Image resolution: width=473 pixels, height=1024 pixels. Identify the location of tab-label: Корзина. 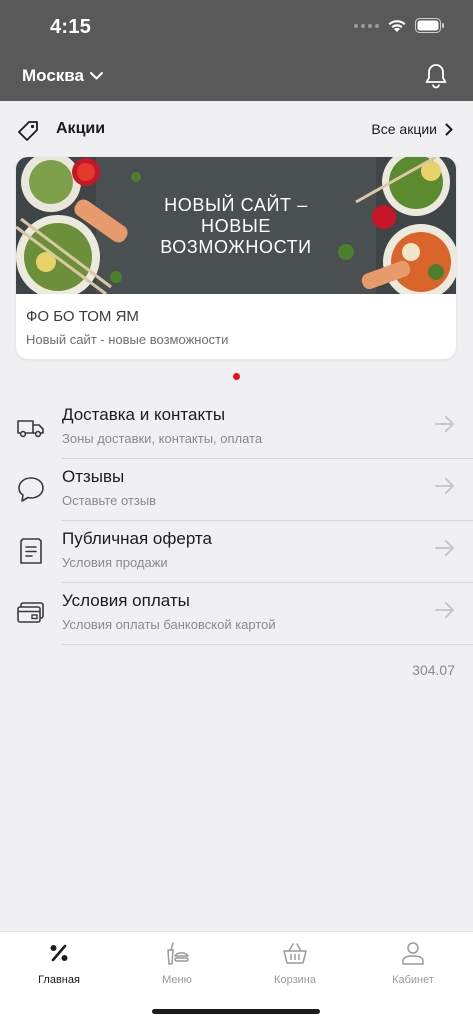
(295, 980).